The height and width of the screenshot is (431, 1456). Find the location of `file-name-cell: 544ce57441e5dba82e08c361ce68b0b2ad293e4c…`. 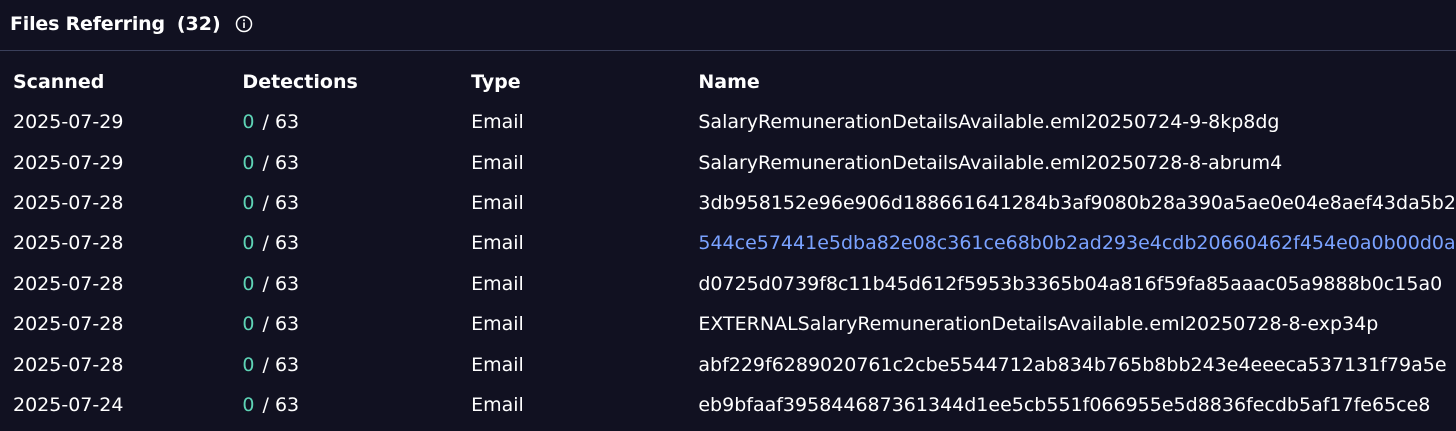

file-name-cell: 544ce57441e5dba82e08c361ce68b0b2ad293e4c… is located at coordinates (1077, 243).